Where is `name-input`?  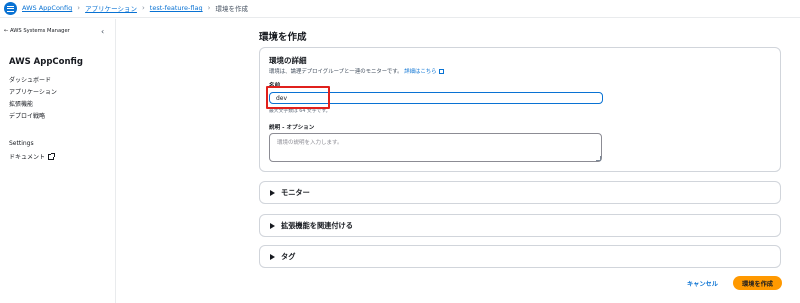 name-input is located at coordinates (436, 98).